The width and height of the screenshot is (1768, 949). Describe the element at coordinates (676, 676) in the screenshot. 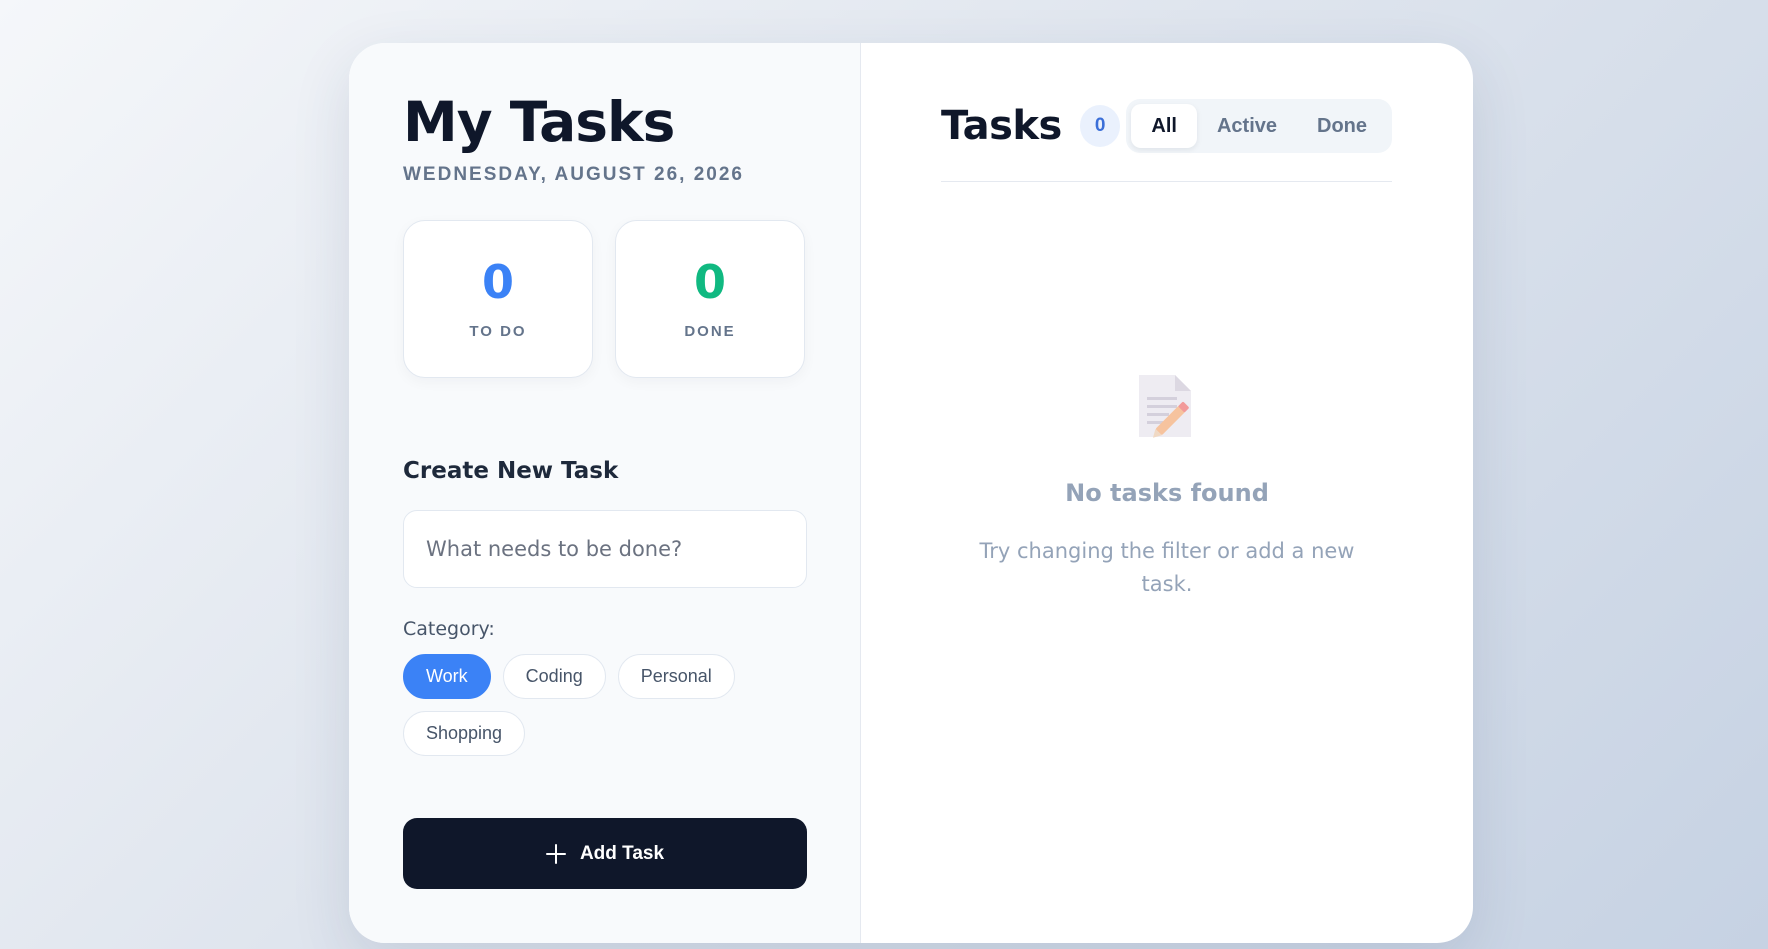

I see `category-chip-personal: Personal` at that location.